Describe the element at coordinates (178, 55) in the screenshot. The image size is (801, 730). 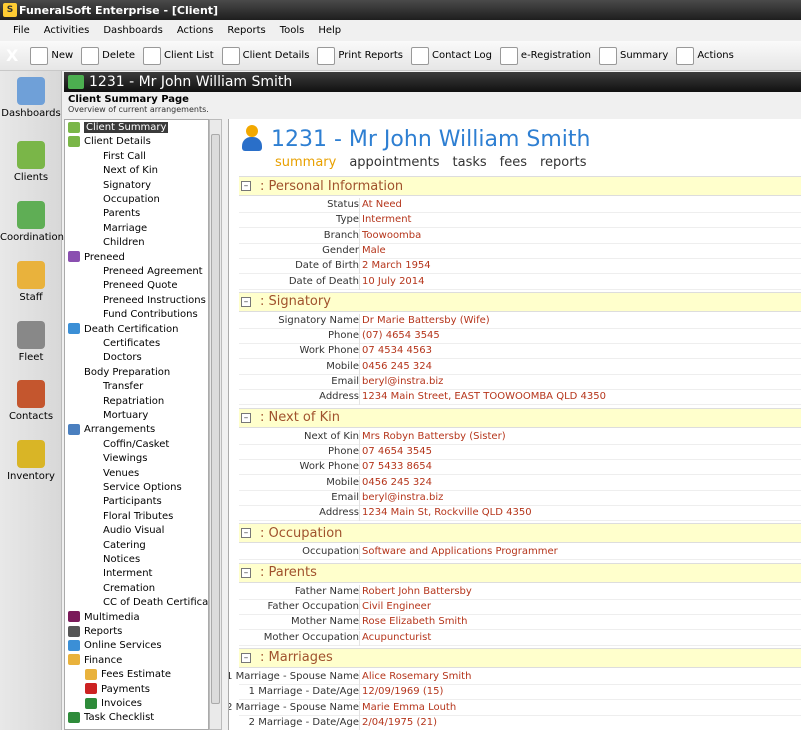
I see `client-list-button: Client List` at that location.